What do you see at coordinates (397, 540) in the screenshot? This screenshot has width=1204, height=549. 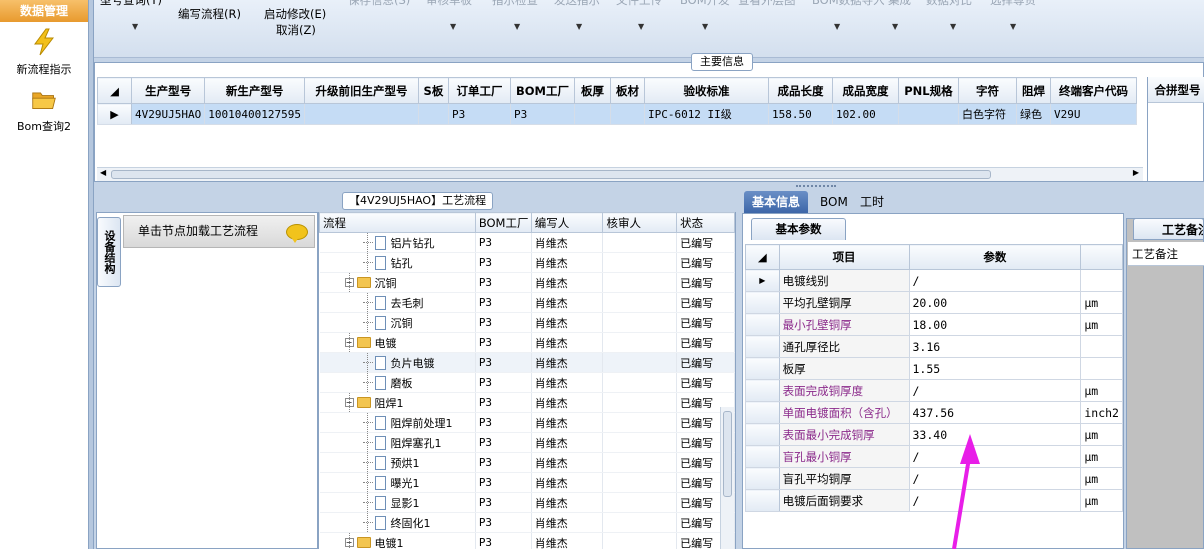 I see `tree-node: − 电镀1` at bounding box center [397, 540].